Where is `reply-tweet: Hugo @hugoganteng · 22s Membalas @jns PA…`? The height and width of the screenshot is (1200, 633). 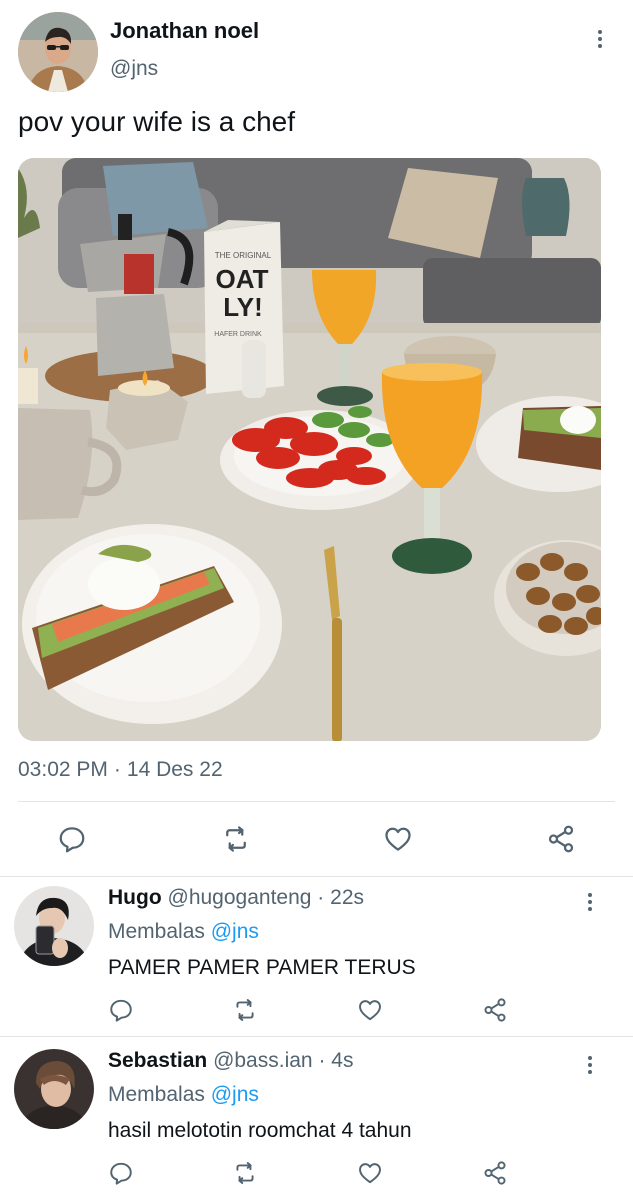 reply-tweet: Hugo @hugoganteng · 22s Membalas @jns PA… is located at coordinates (316, 961).